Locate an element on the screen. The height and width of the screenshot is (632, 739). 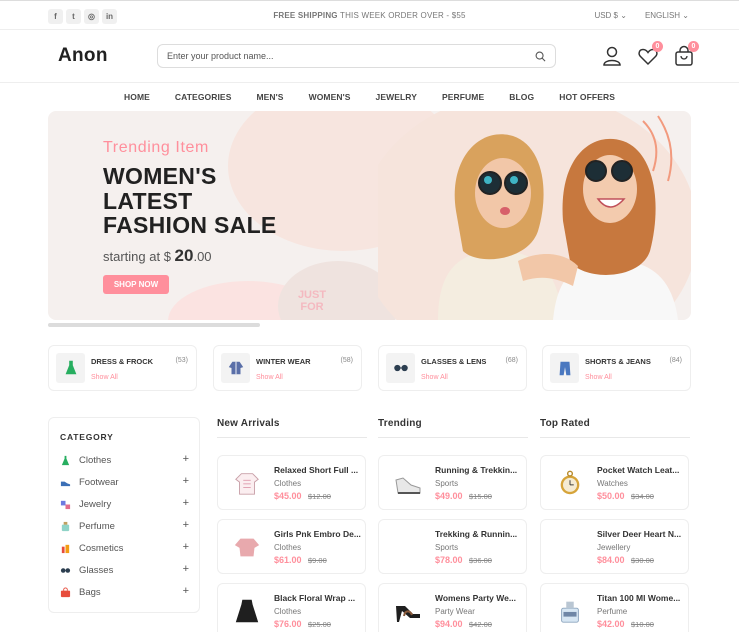
sidebar-item-label: Perfume is located at coordinates (97, 526).